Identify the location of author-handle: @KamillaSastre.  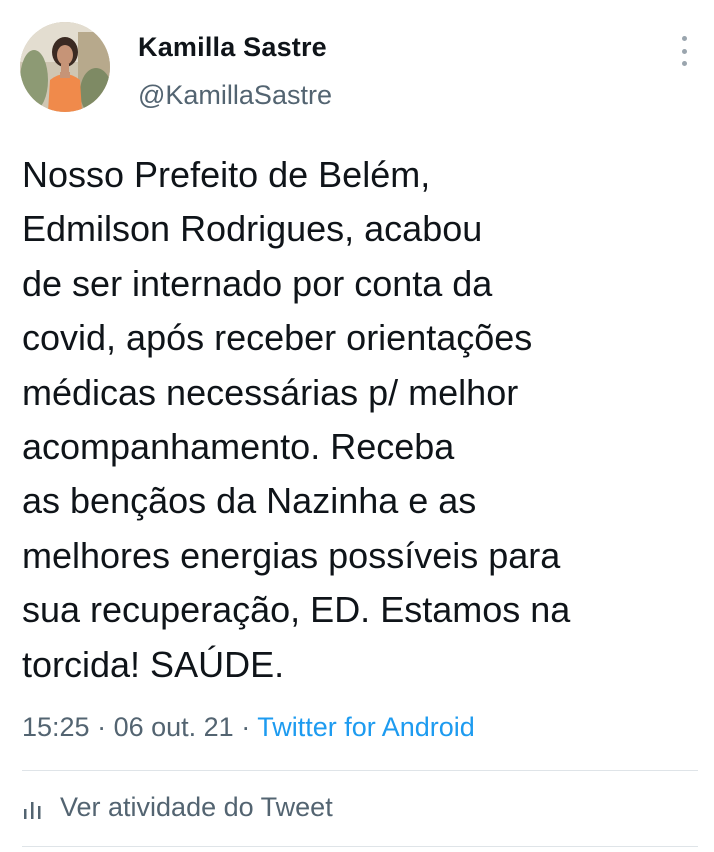
(235, 95).